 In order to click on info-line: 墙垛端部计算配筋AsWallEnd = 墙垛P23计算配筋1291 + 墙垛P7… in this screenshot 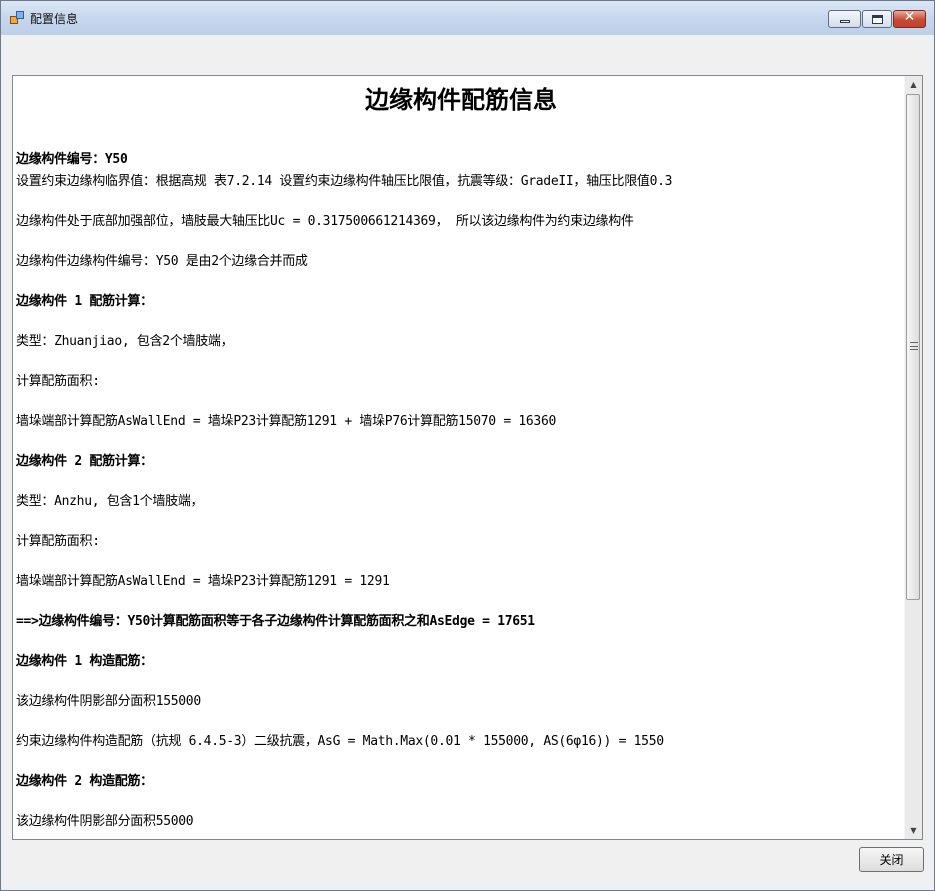, I will do `click(286, 421)`.